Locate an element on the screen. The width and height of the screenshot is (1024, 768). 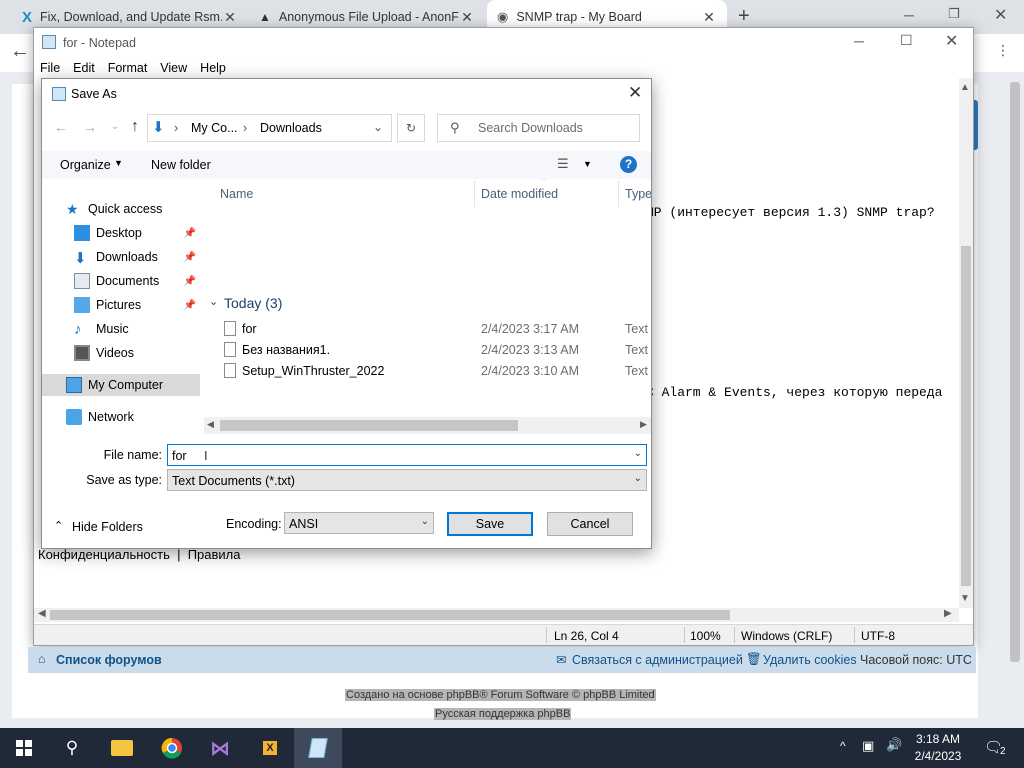
back-arrow-icon: ← is located at coordinates (20, 51).